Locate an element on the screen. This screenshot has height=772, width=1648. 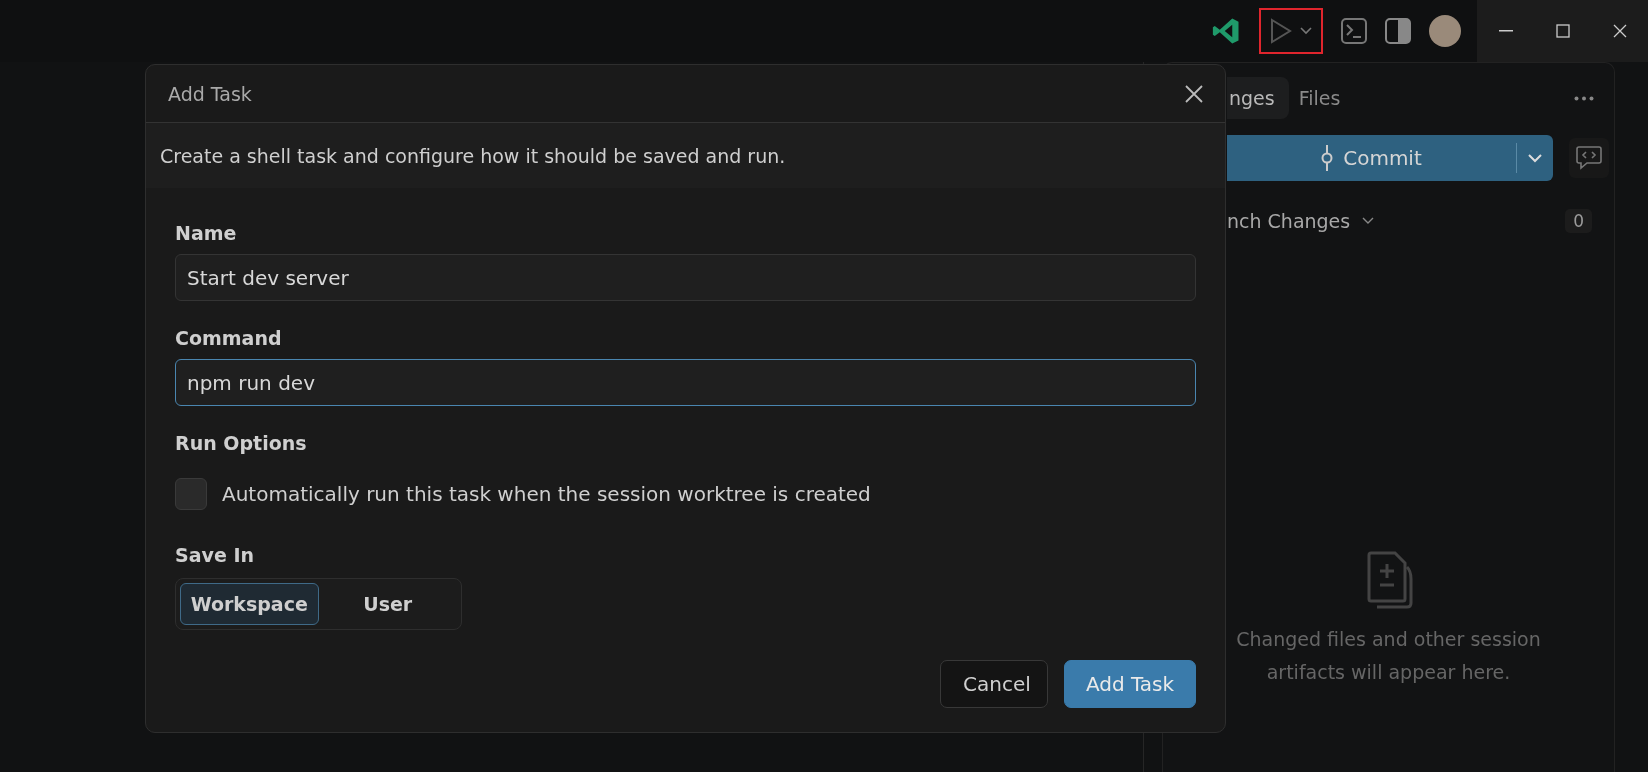
dialog-title: Add Task is located at coordinates (210, 93).